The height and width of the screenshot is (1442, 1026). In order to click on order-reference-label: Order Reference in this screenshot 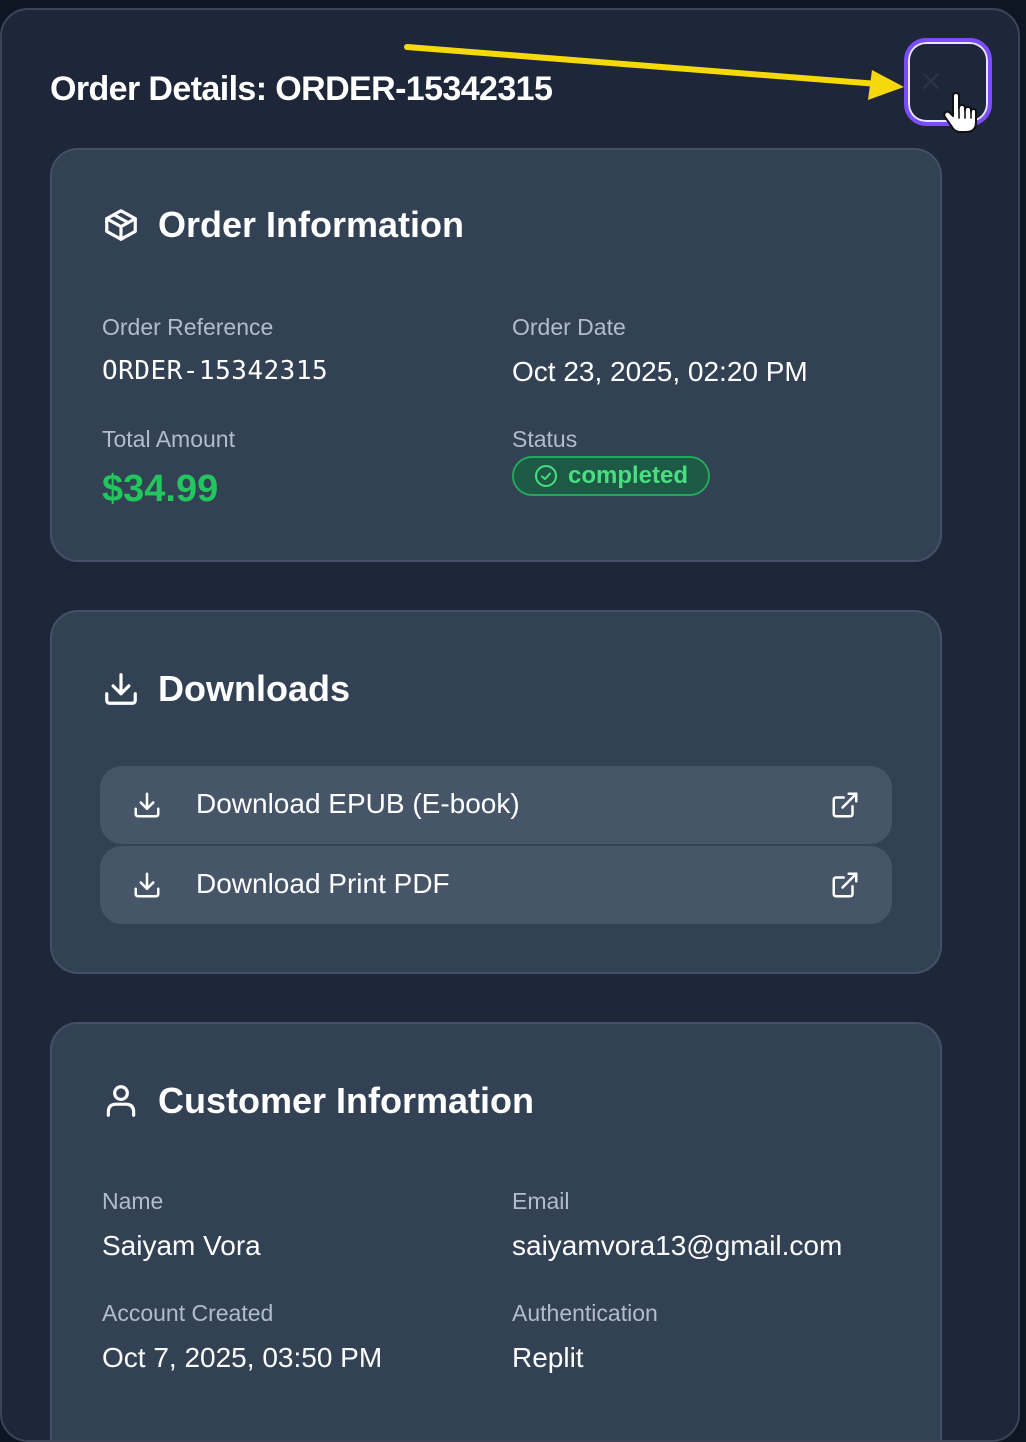, I will do `click(188, 327)`.